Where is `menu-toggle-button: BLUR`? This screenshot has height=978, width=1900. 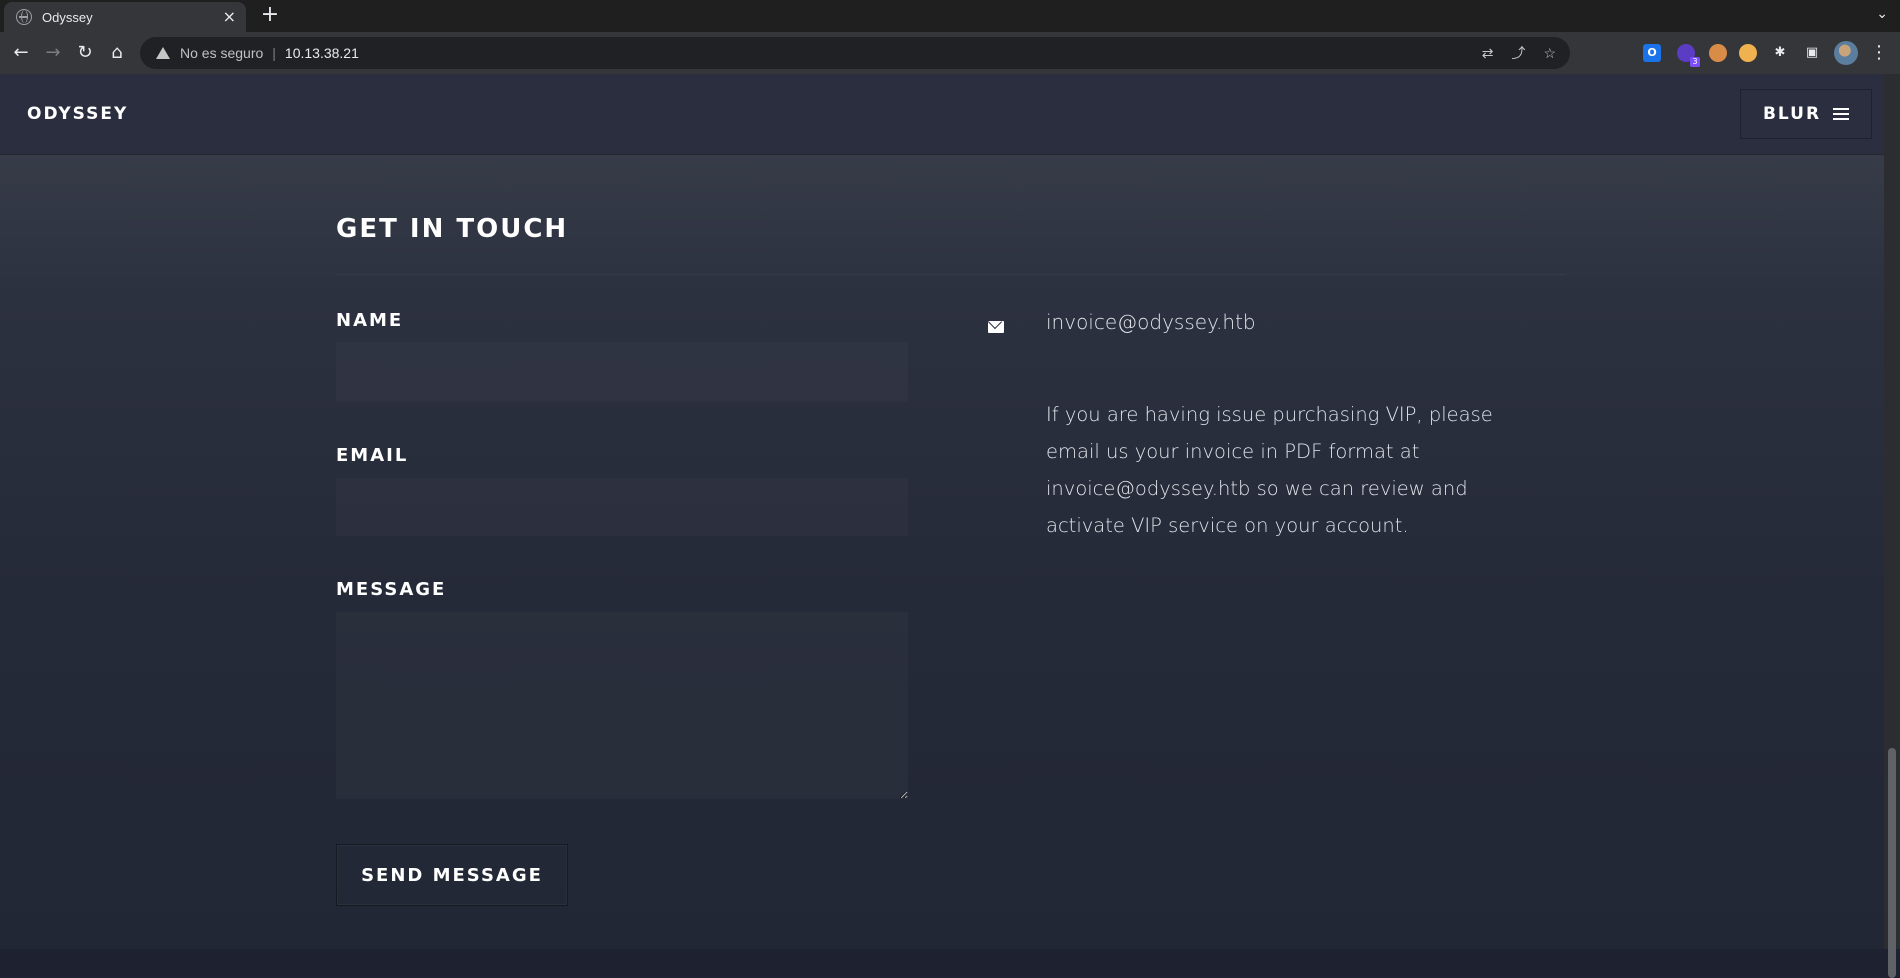 menu-toggle-button: BLUR is located at coordinates (1806, 114).